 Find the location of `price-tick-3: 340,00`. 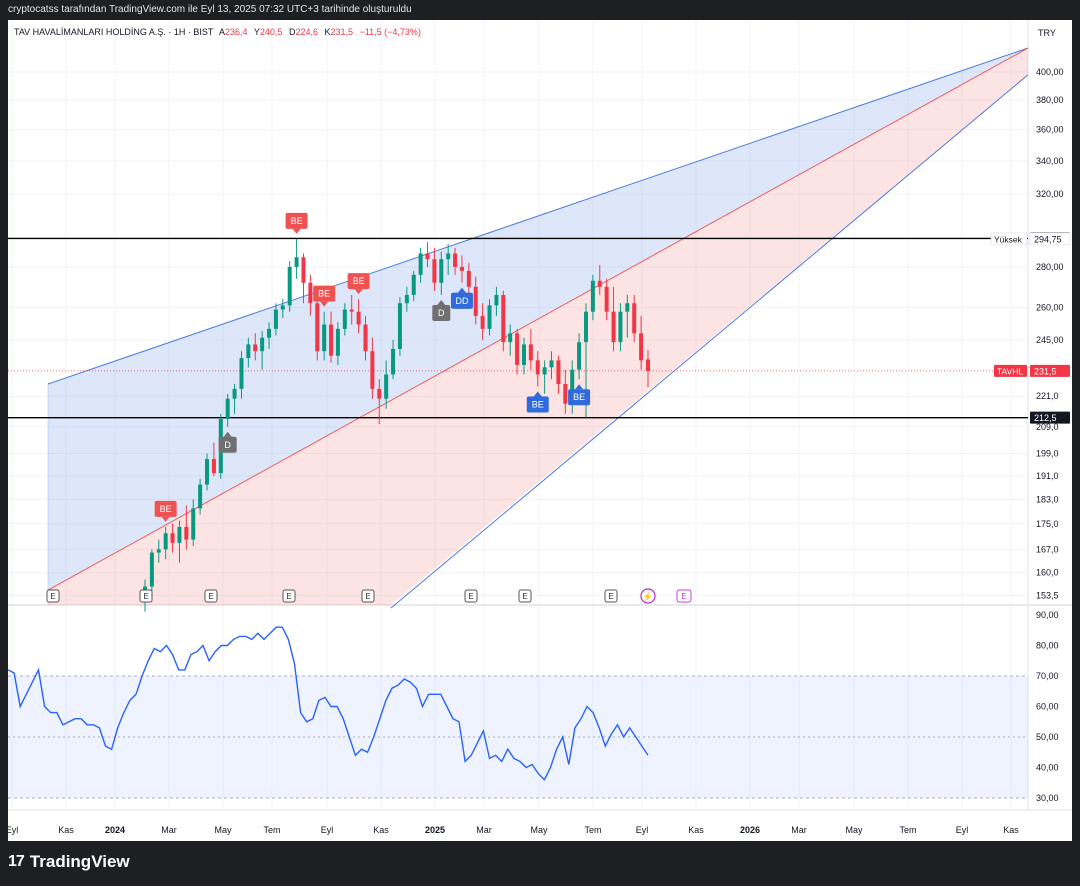

price-tick-3: 340,00 is located at coordinates (1050, 161).